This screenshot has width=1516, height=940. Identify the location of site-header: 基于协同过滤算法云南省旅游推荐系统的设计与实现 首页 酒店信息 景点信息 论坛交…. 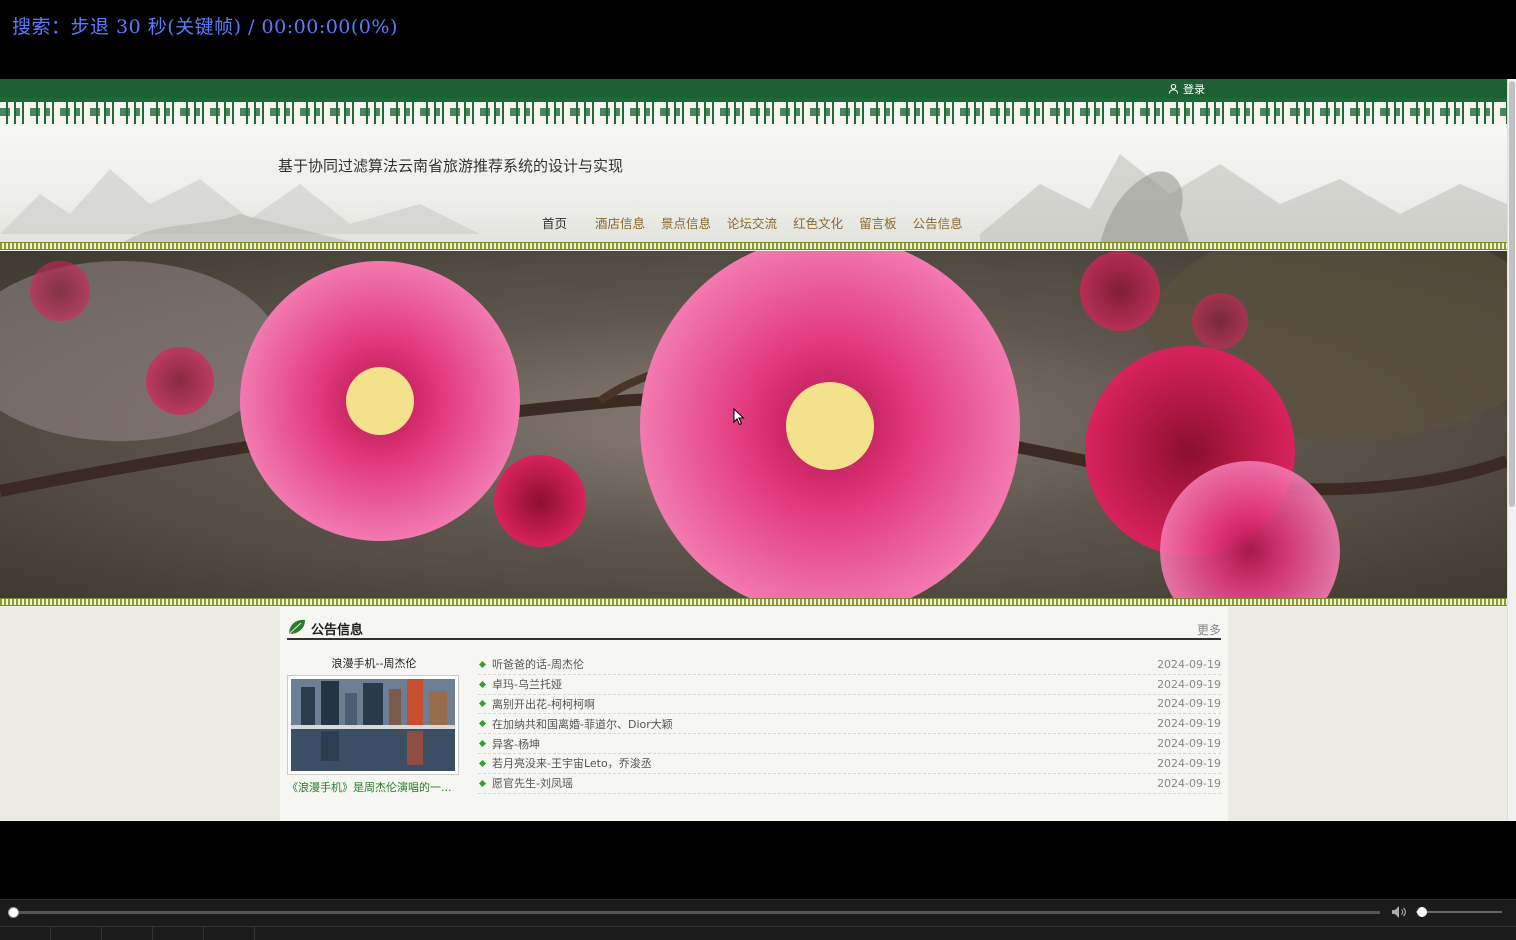
(753, 184).